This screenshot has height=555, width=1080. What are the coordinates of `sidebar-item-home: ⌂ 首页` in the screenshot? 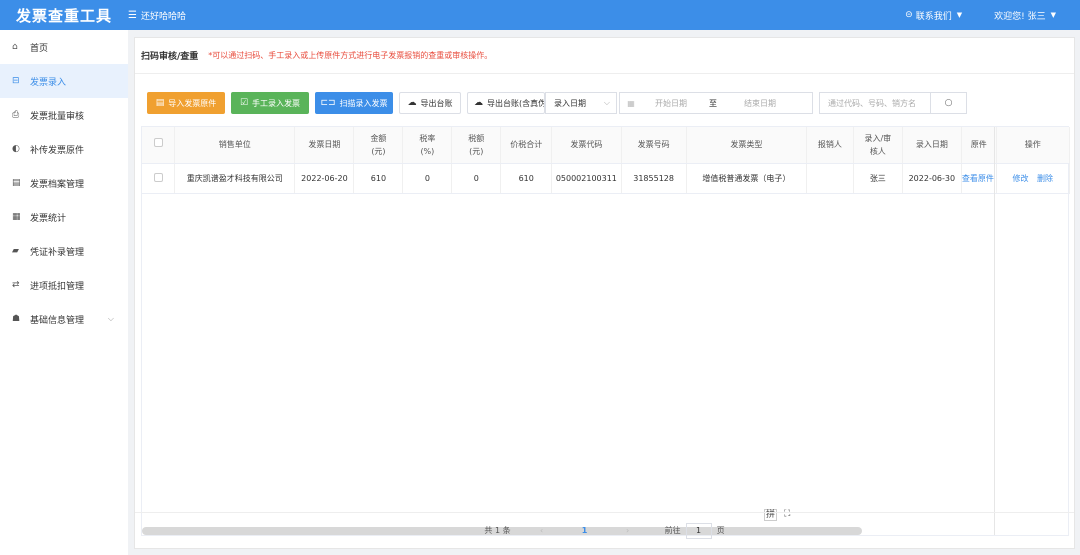 It's located at (64, 47).